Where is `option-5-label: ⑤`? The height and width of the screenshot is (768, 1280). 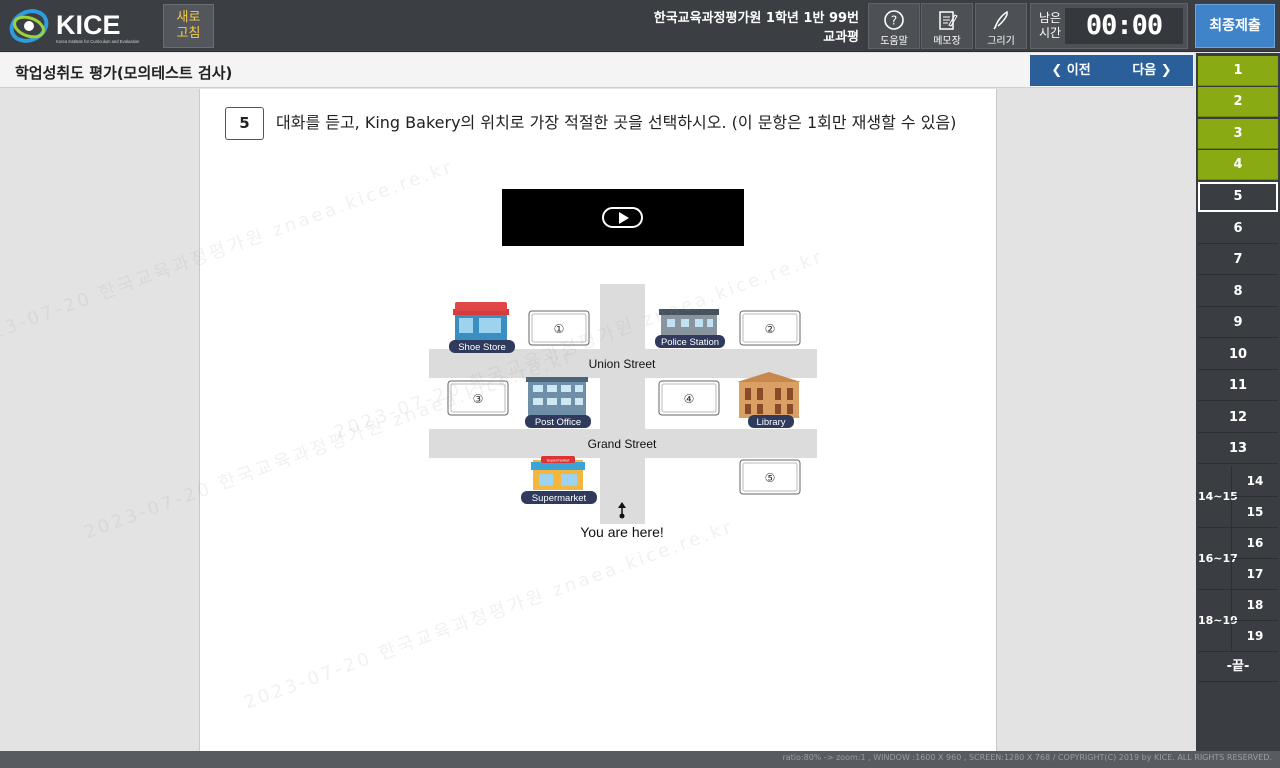 option-5-label: ⑤ is located at coordinates (770, 478).